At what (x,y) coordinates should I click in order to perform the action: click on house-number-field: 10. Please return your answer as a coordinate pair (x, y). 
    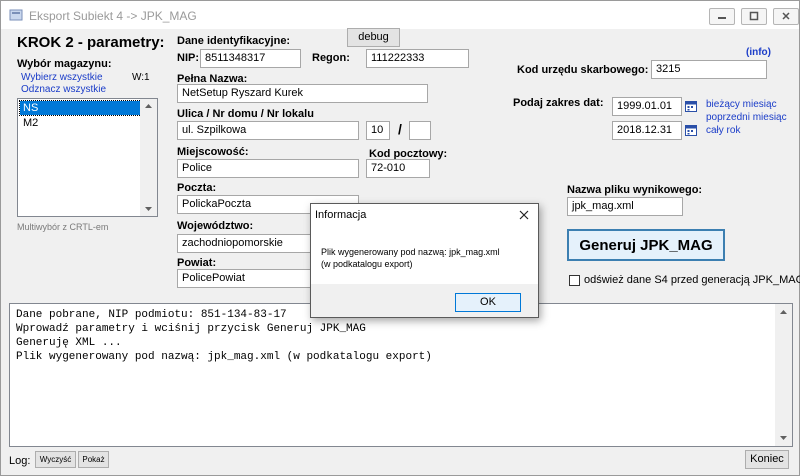
    Looking at the image, I should click on (378, 130).